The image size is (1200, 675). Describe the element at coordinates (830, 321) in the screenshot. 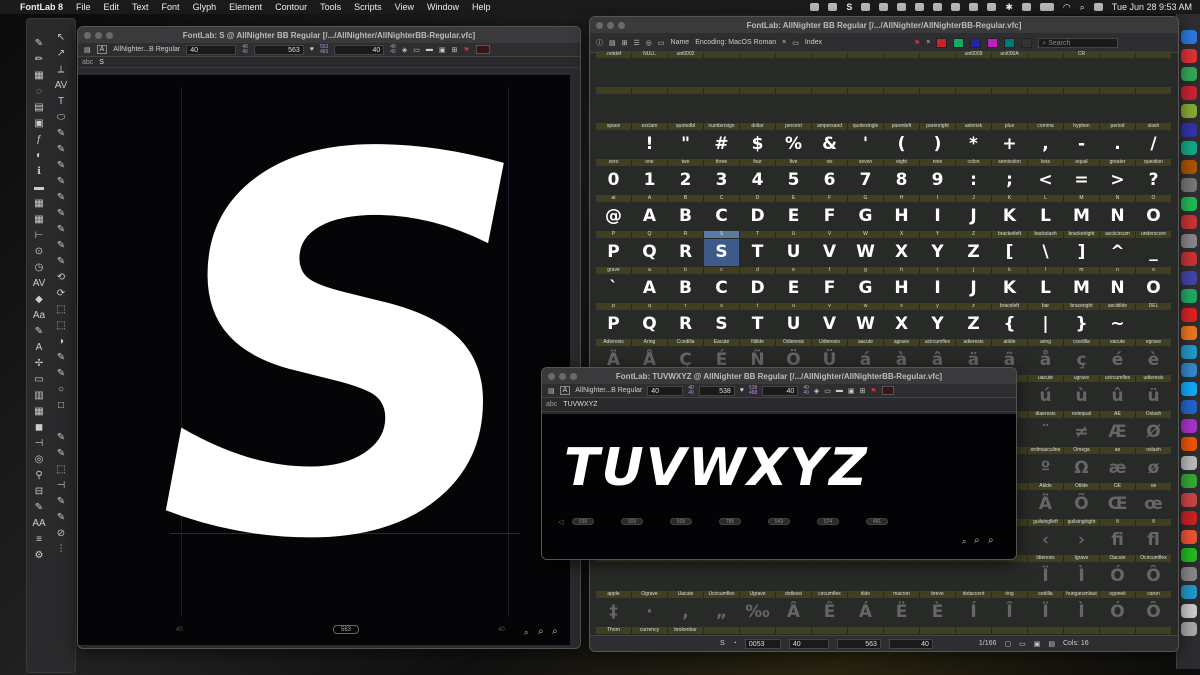

I see `glyph-cell: vV` at that location.